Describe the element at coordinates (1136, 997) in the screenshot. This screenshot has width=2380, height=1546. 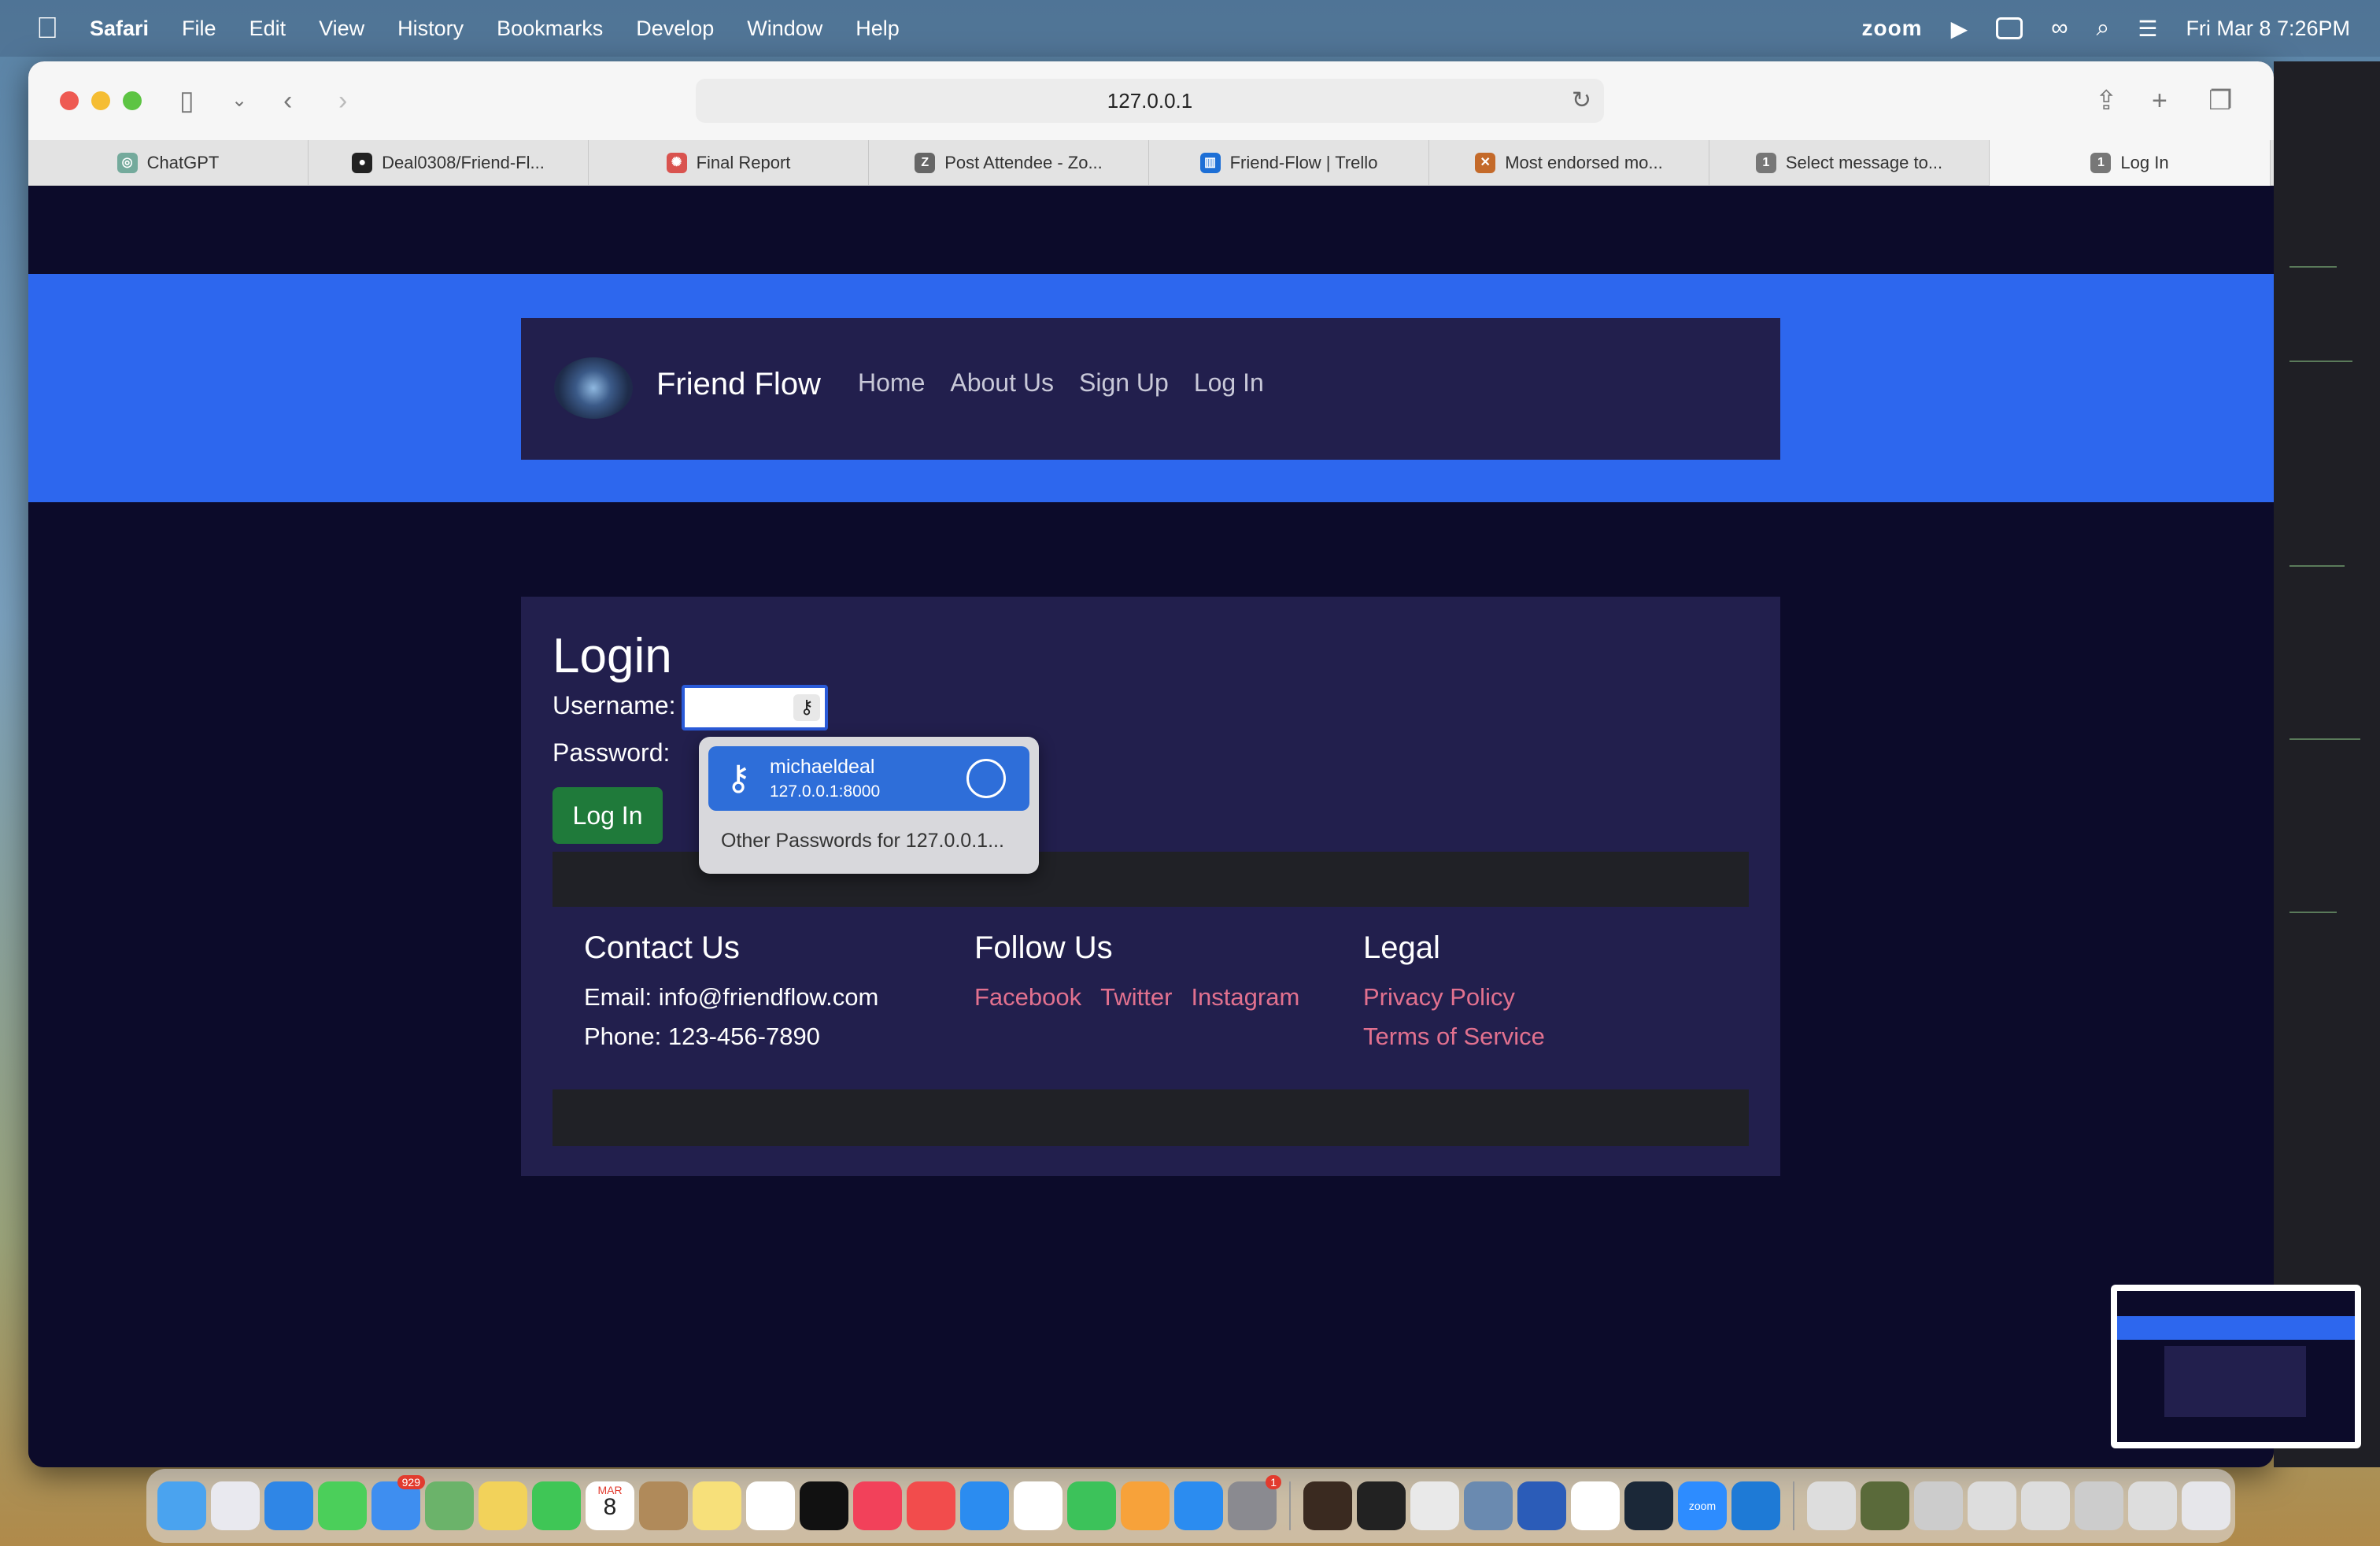
I see `twitter-link: Twitter` at that location.